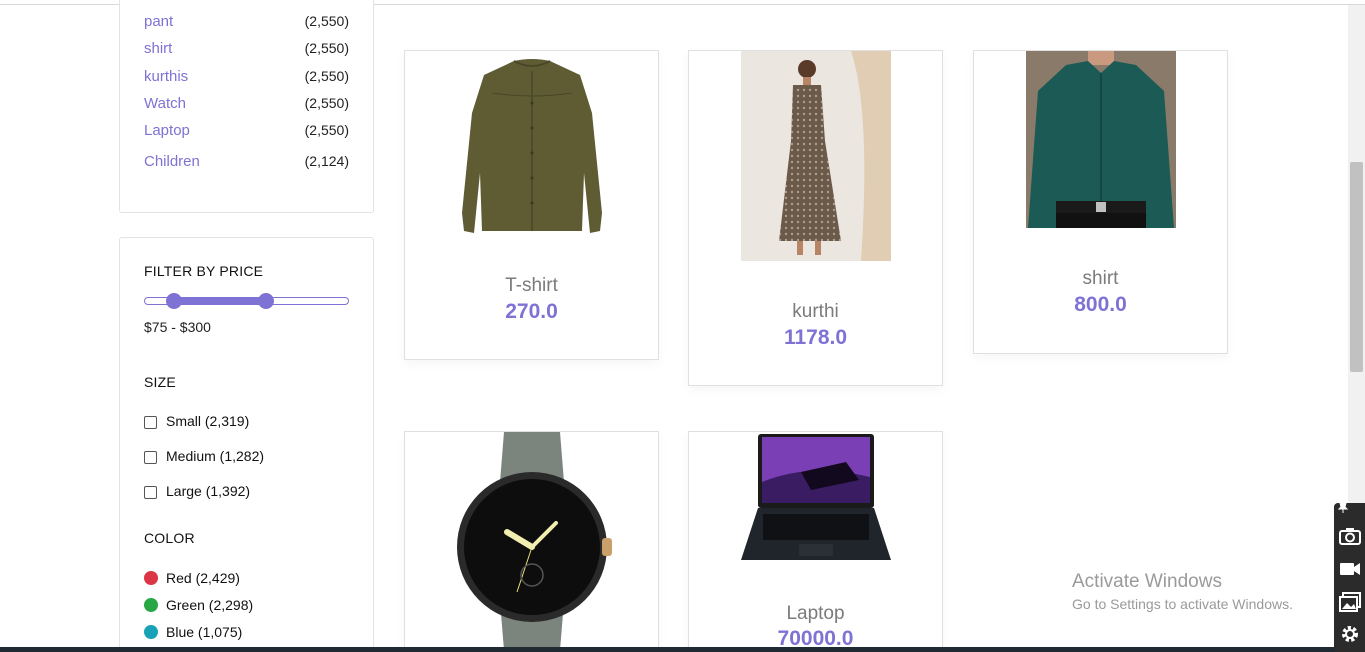  I want to click on pin-icon, so click(1343, 508).